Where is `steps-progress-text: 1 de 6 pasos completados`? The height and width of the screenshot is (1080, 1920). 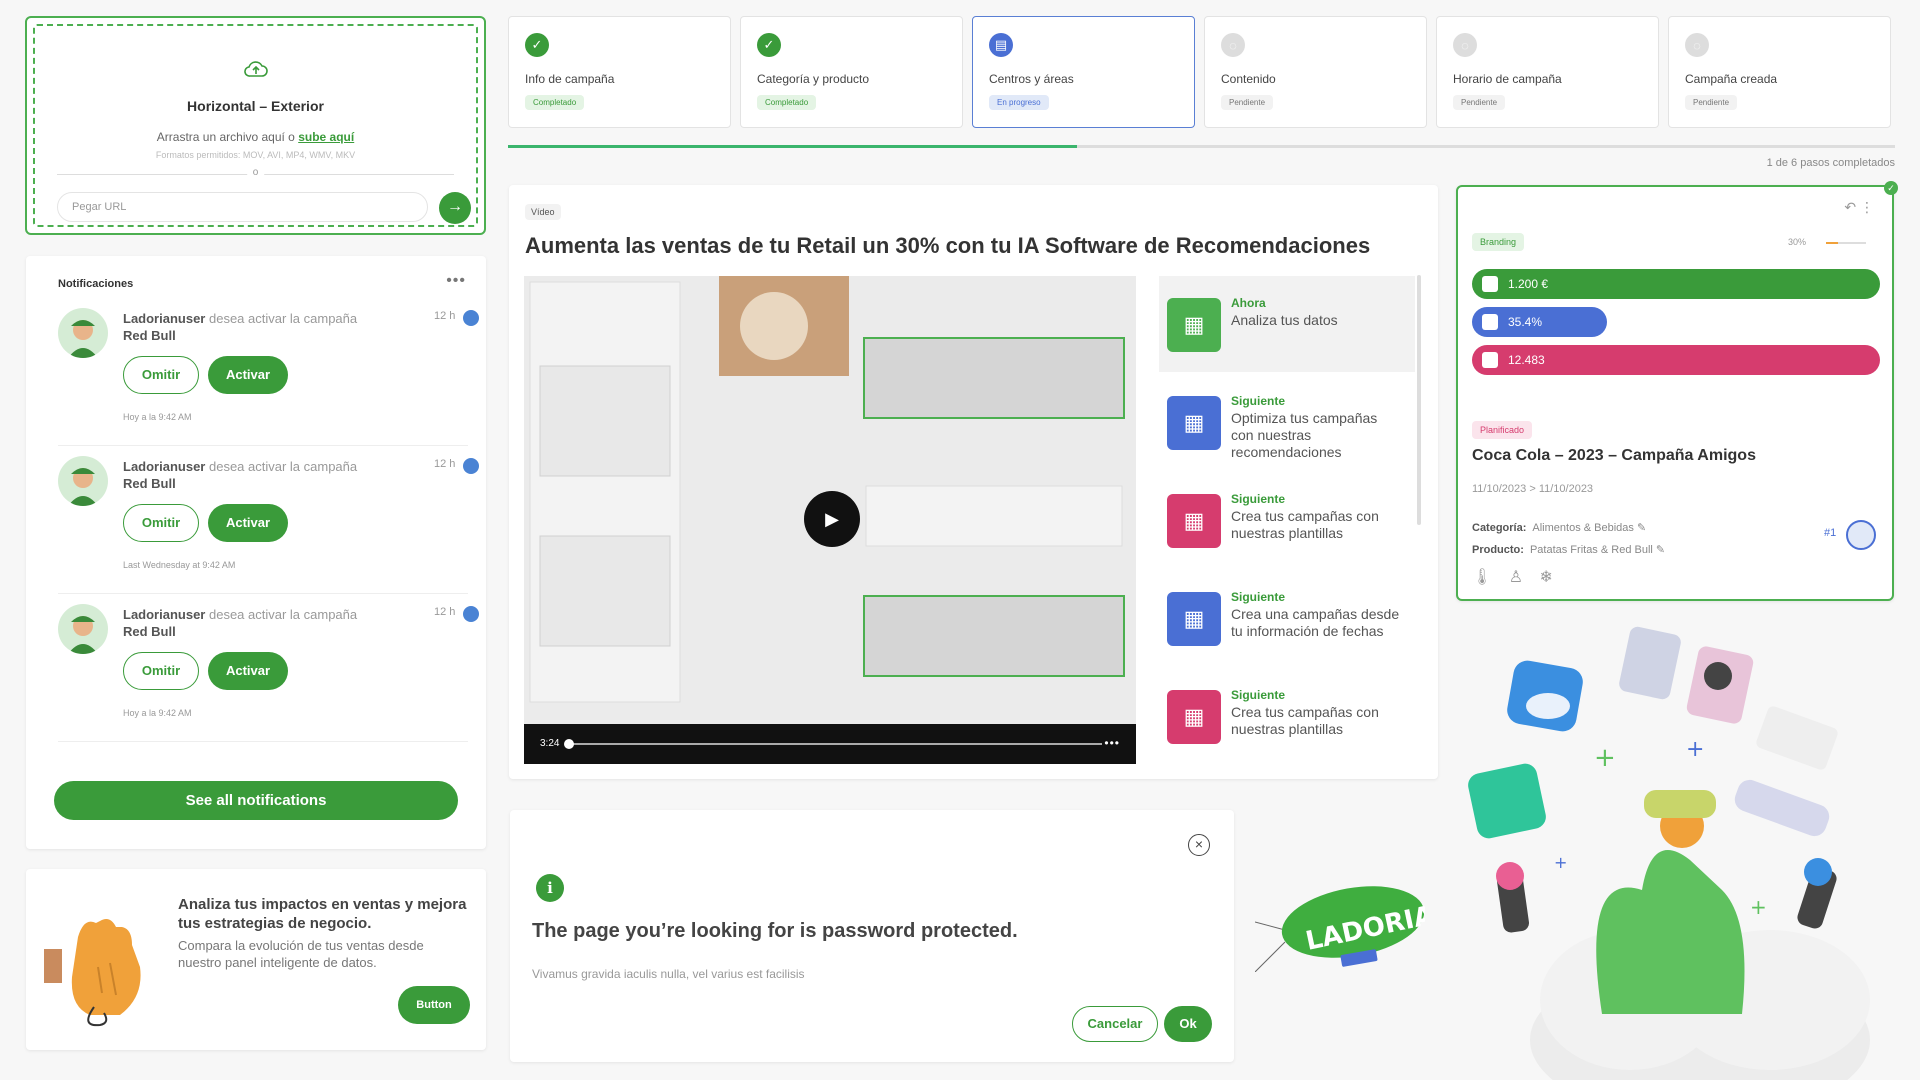
steps-progress-text: 1 de 6 pasos completados is located at coordinates (1830, 163).